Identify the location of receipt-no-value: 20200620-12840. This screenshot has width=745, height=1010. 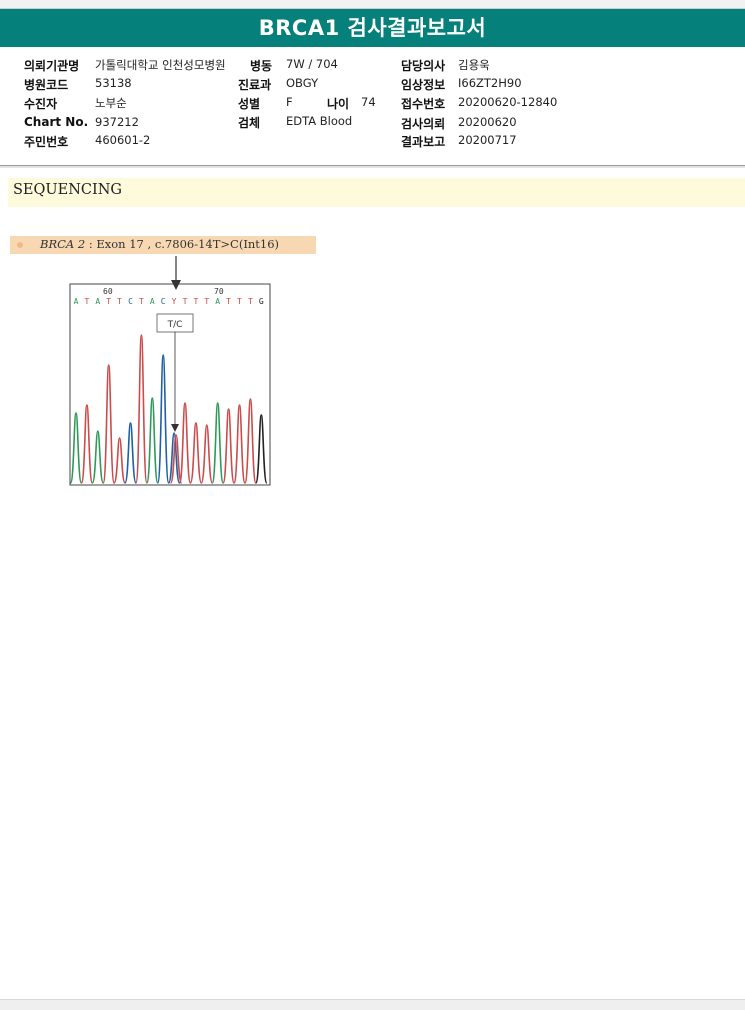
(508, 102).